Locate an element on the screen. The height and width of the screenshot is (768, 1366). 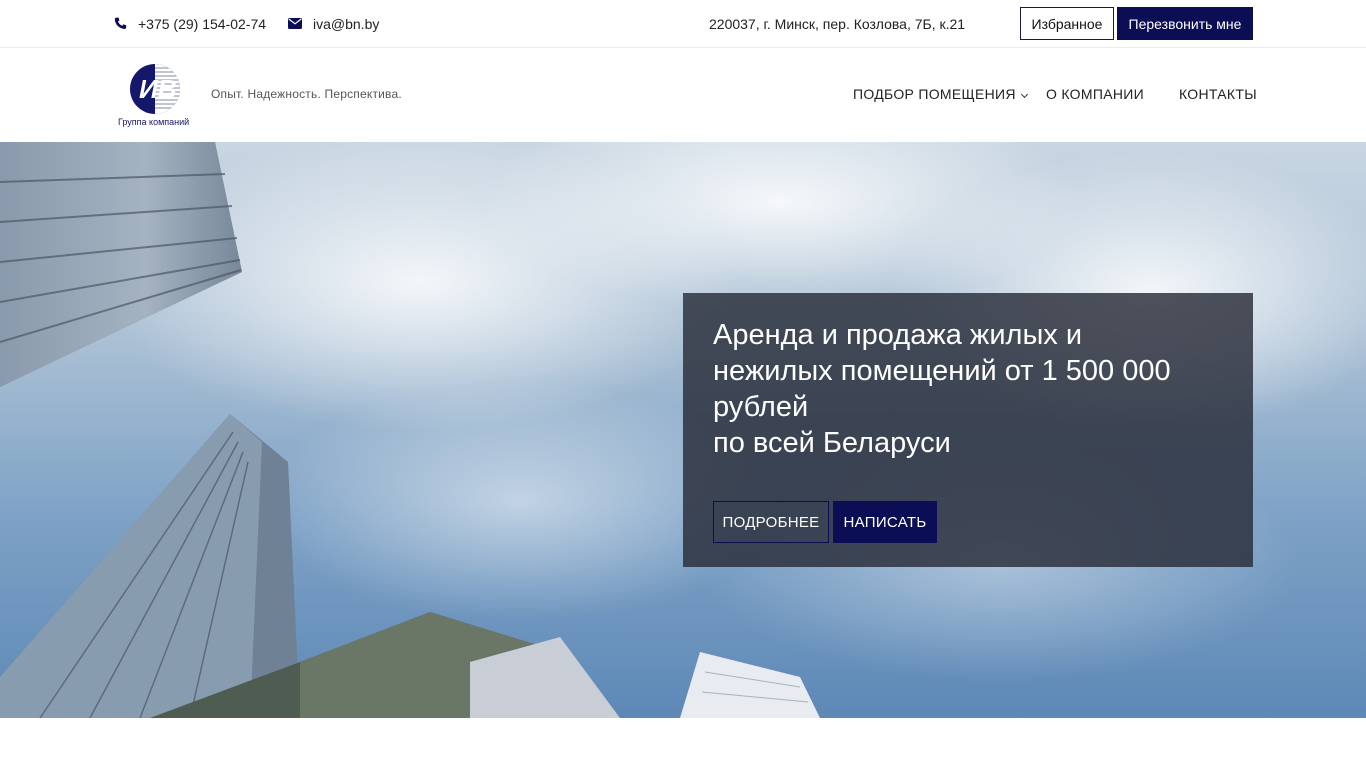
hero-title-line: рублей is located at coordinates (761, 407).